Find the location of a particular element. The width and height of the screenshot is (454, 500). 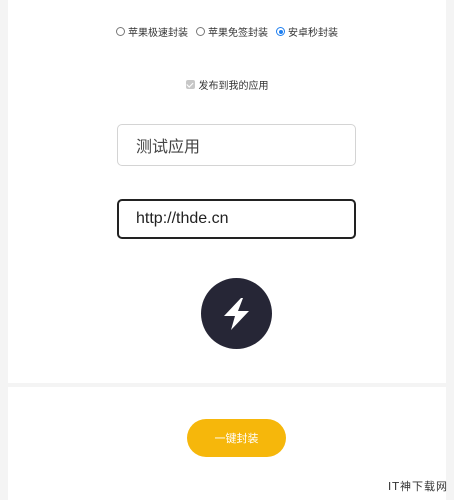

radio-label: 苹果免签封装 is located at coordinates (238, 33).